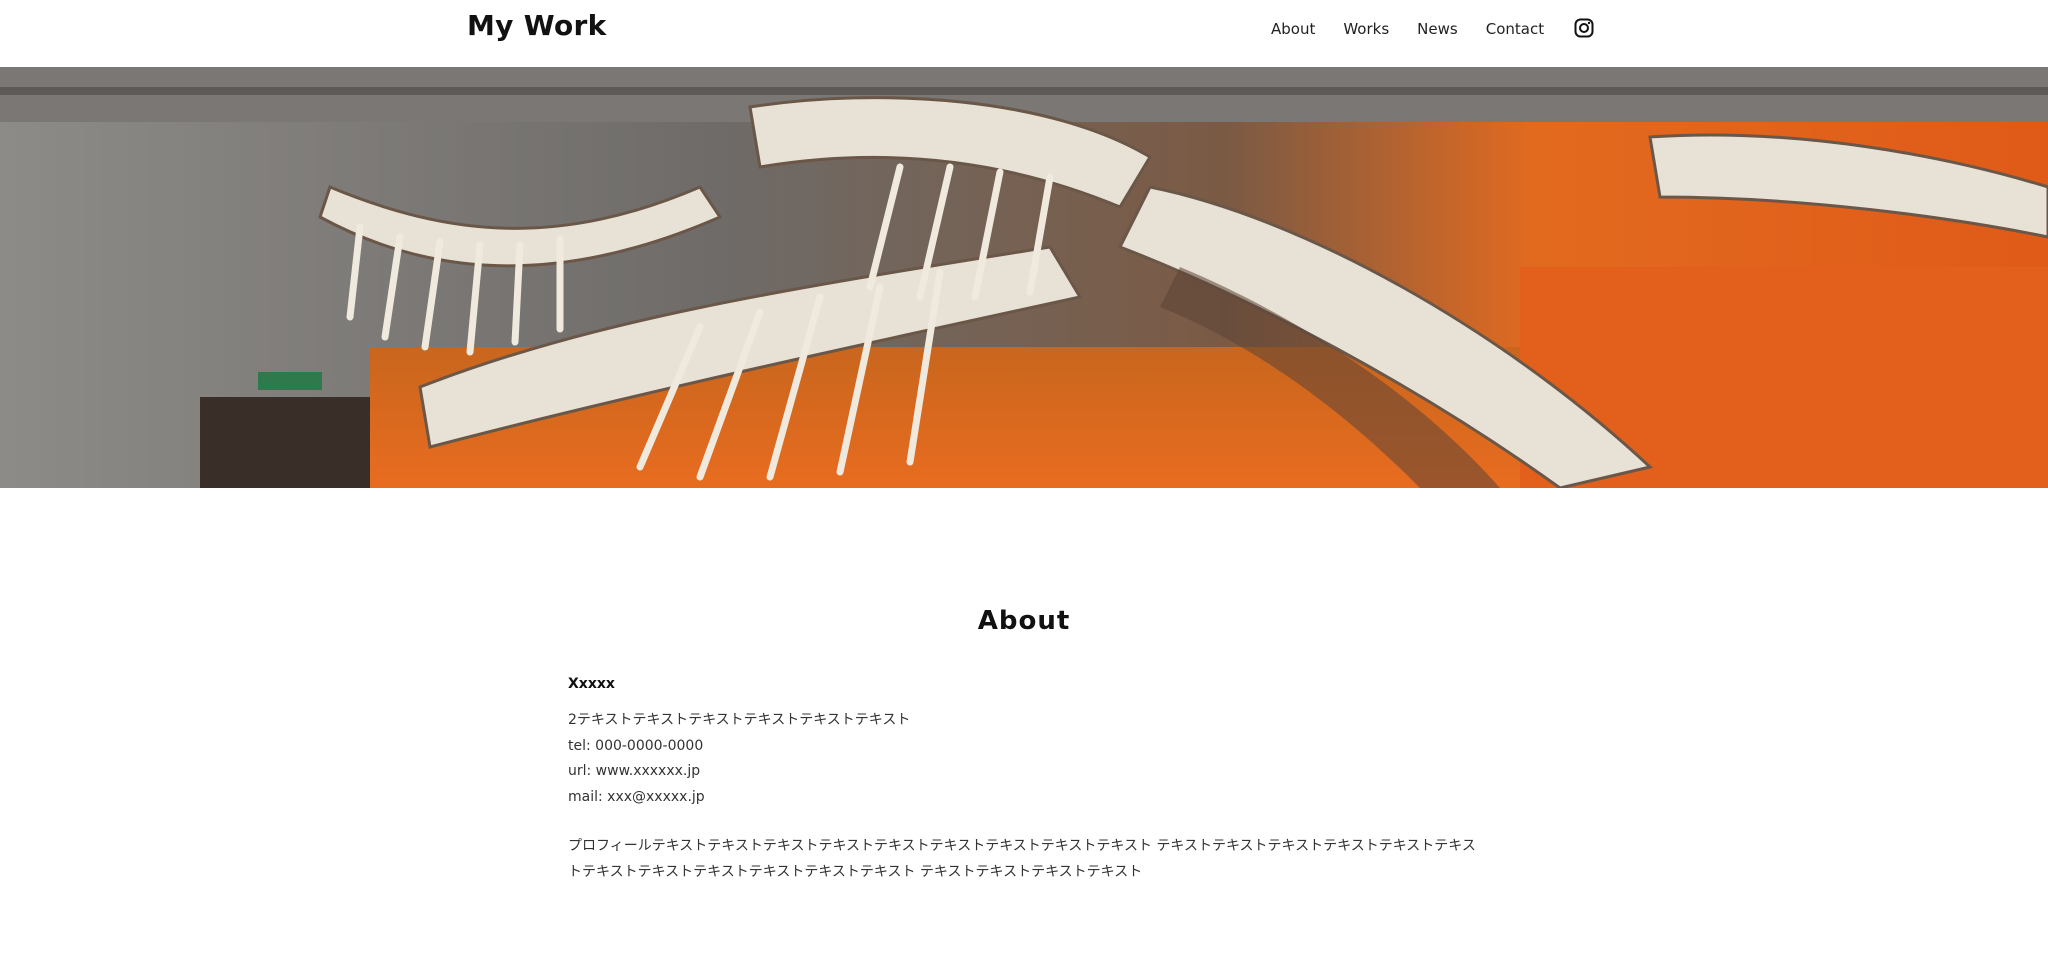 The height and width of the screenshot is (961, 2048). Describe the element at coordinates (1366, 29) in the screenshot. I see `nav-works-link: Works` at that location.